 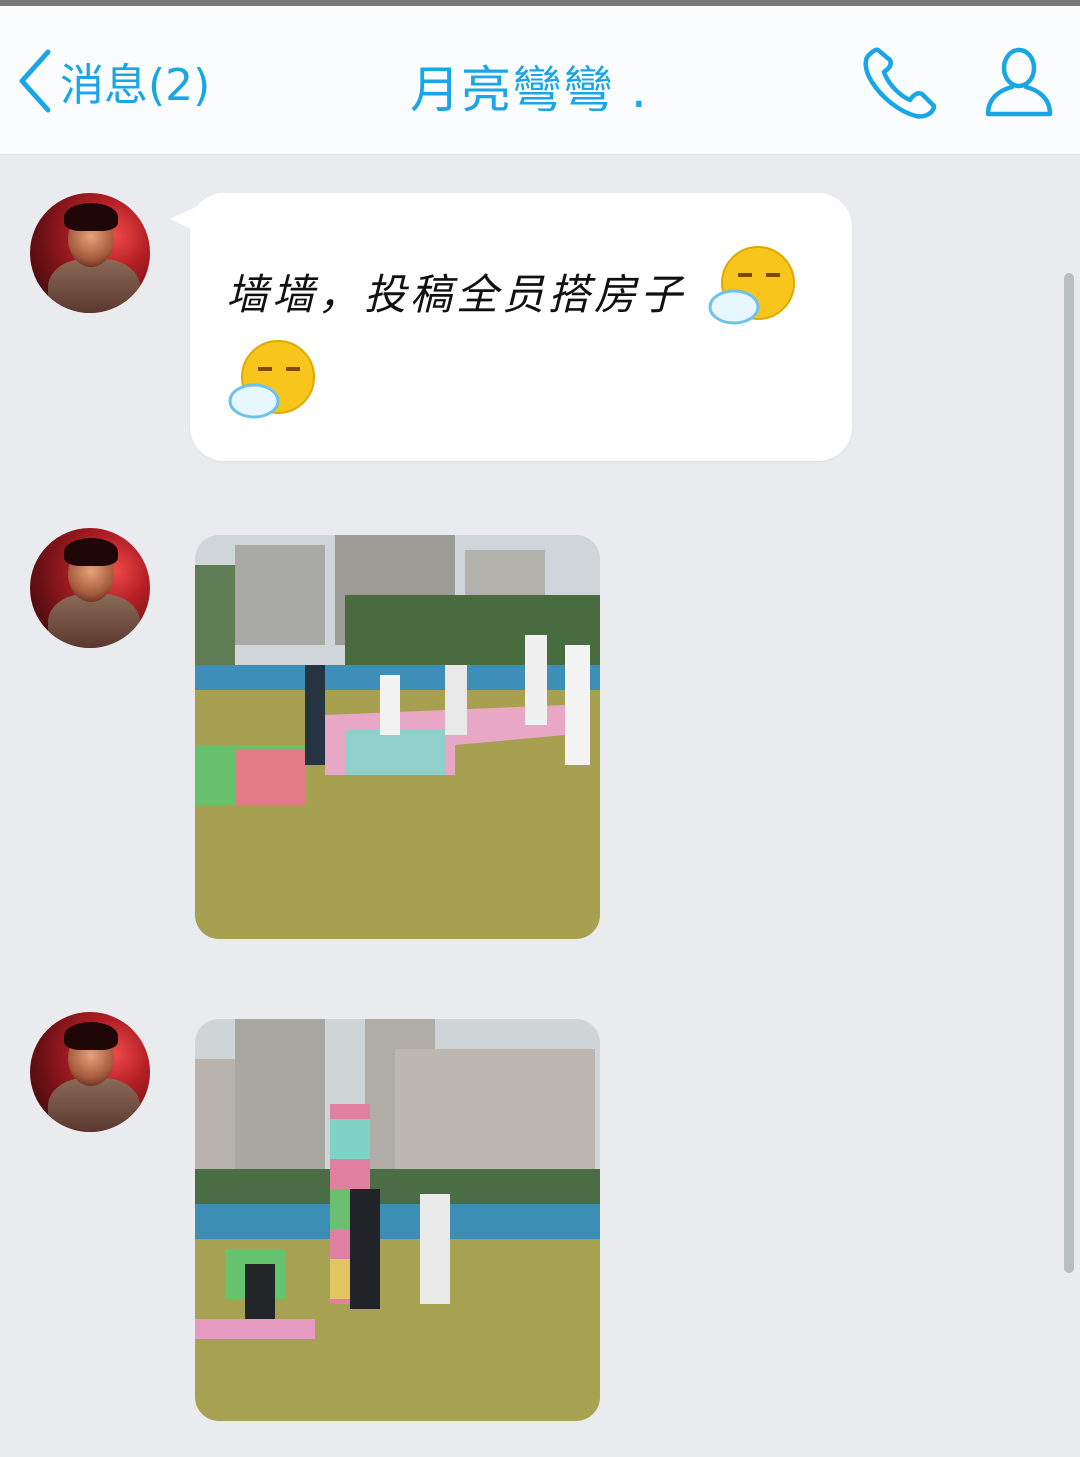 I want to click on call-button, so click(x=900, y=85).